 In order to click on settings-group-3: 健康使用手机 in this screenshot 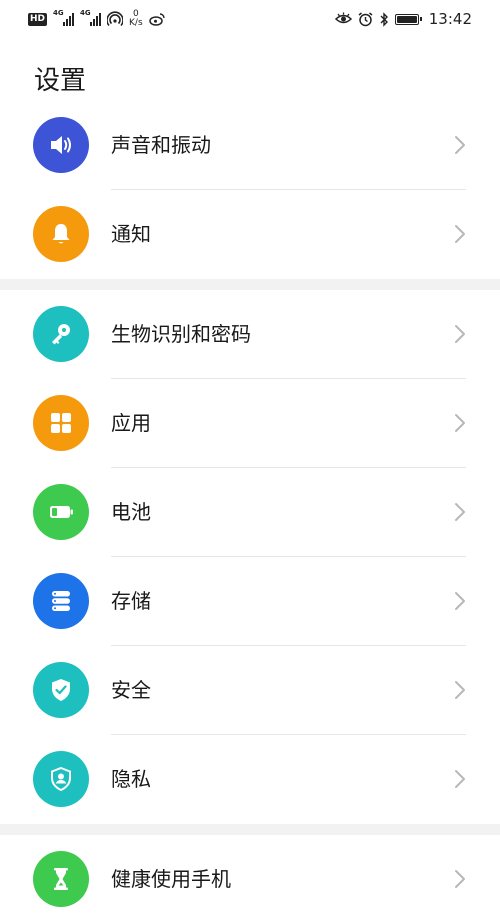, I will do `click(250, 879)`.